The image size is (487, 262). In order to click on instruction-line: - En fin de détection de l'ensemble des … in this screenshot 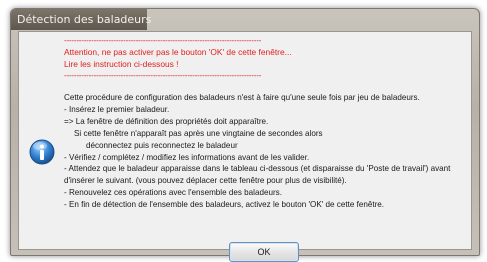, I will do `click(224, 205)`.